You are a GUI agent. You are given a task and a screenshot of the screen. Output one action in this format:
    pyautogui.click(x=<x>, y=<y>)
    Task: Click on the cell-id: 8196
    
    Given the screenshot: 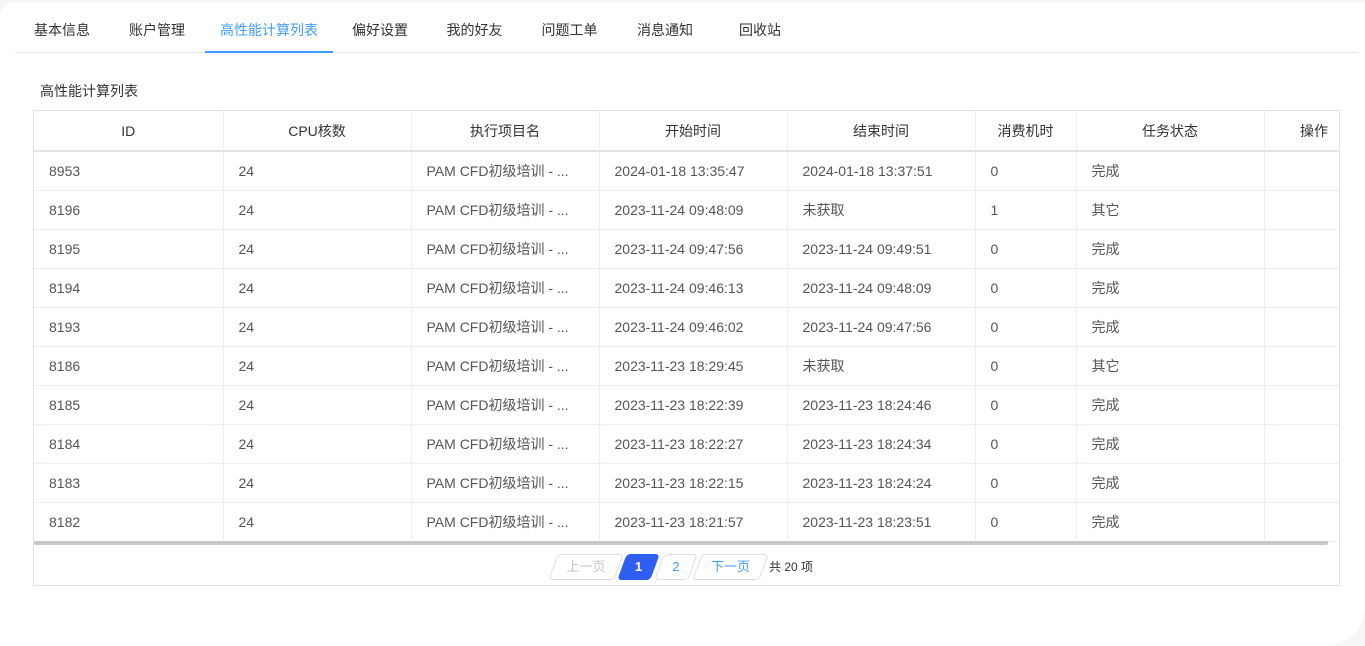 What is the action you would take?
    pyautogui.click(x=129, y=210)
    